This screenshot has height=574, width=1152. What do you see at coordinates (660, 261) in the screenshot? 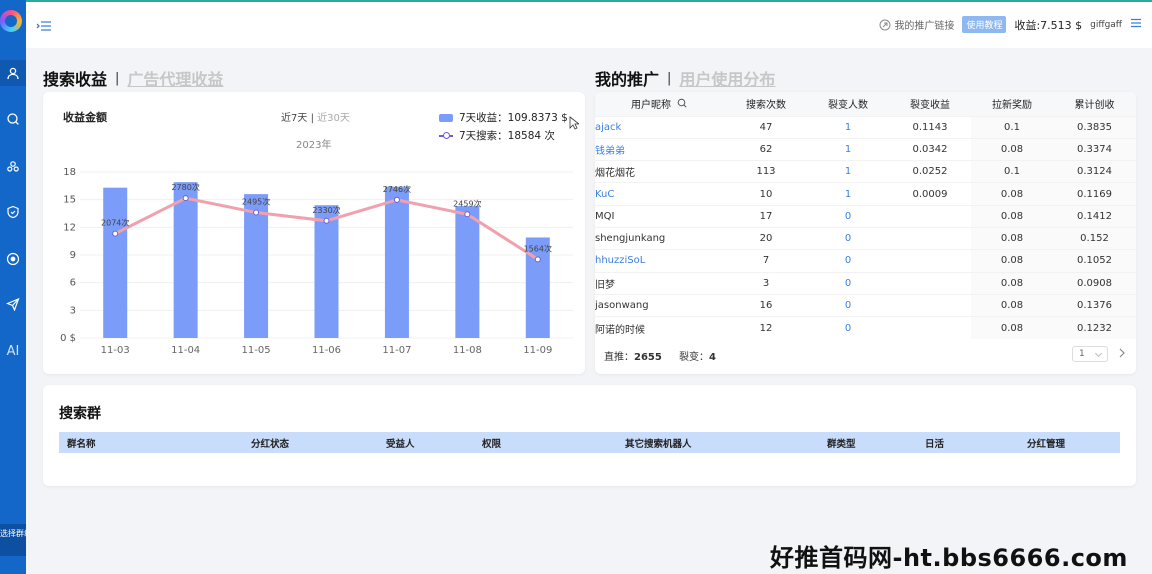
I see `cell-name: hhuzziSoL` at bounding box center [660, 261].